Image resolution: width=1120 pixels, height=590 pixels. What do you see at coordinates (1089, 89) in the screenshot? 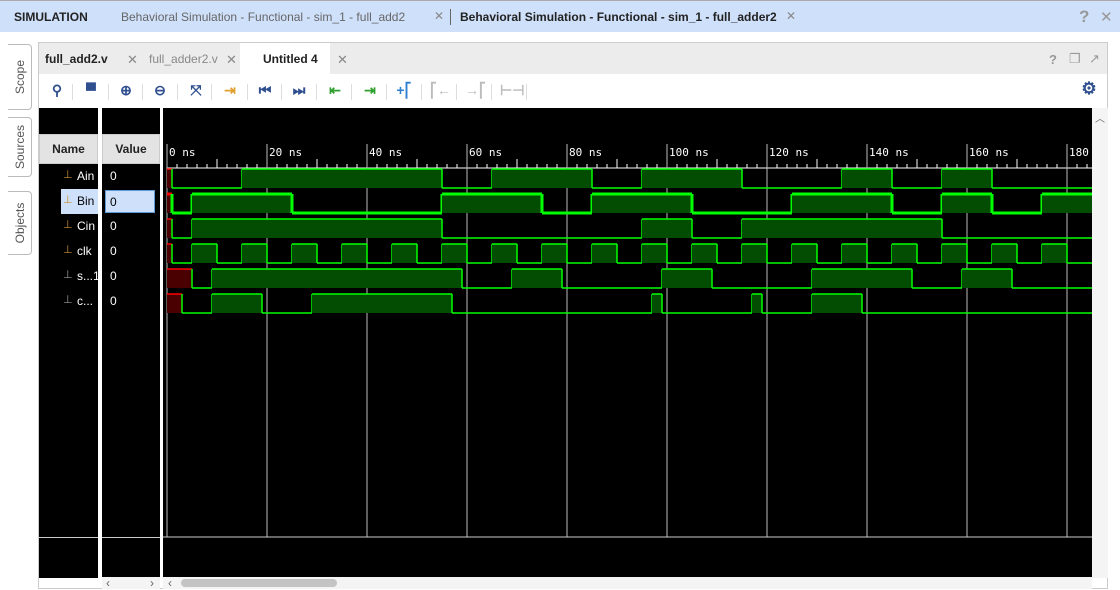
I see `gear-icon: ⚙` at bounding box center [1089, 89].